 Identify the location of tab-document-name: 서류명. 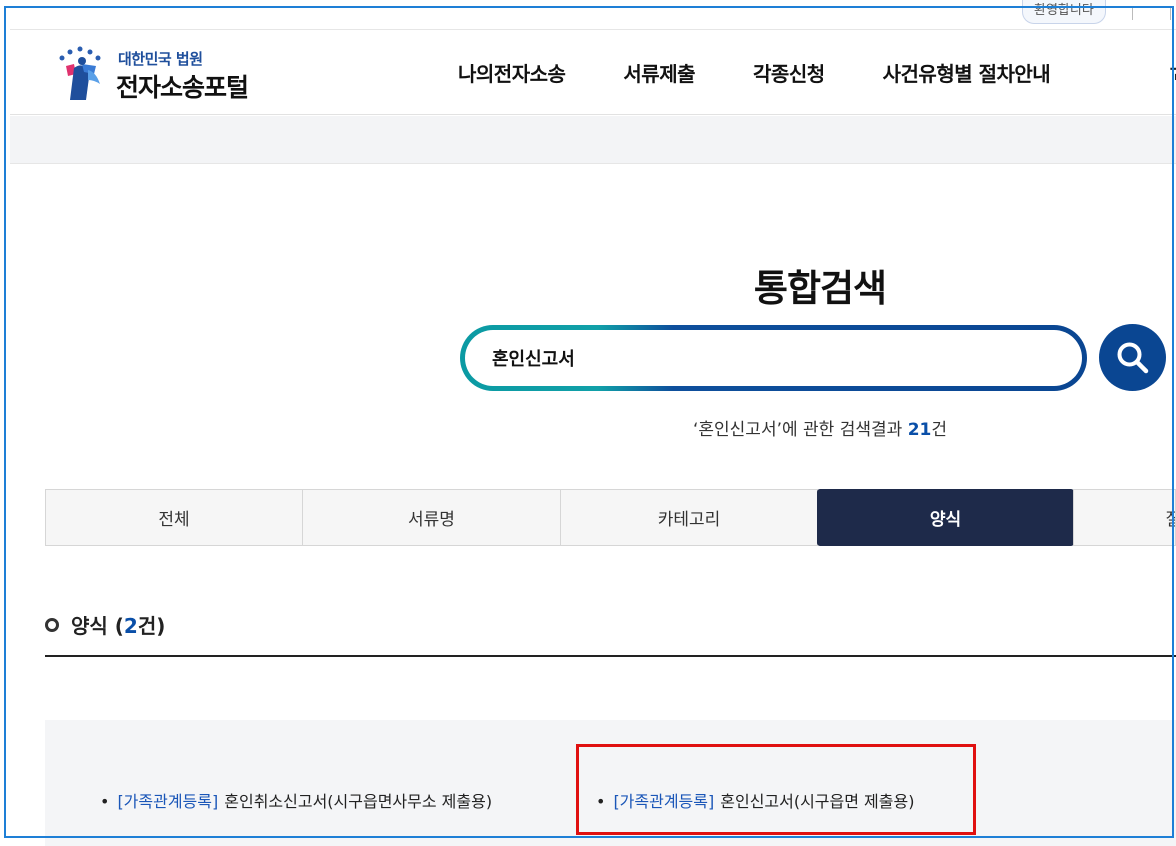
(431, 517).